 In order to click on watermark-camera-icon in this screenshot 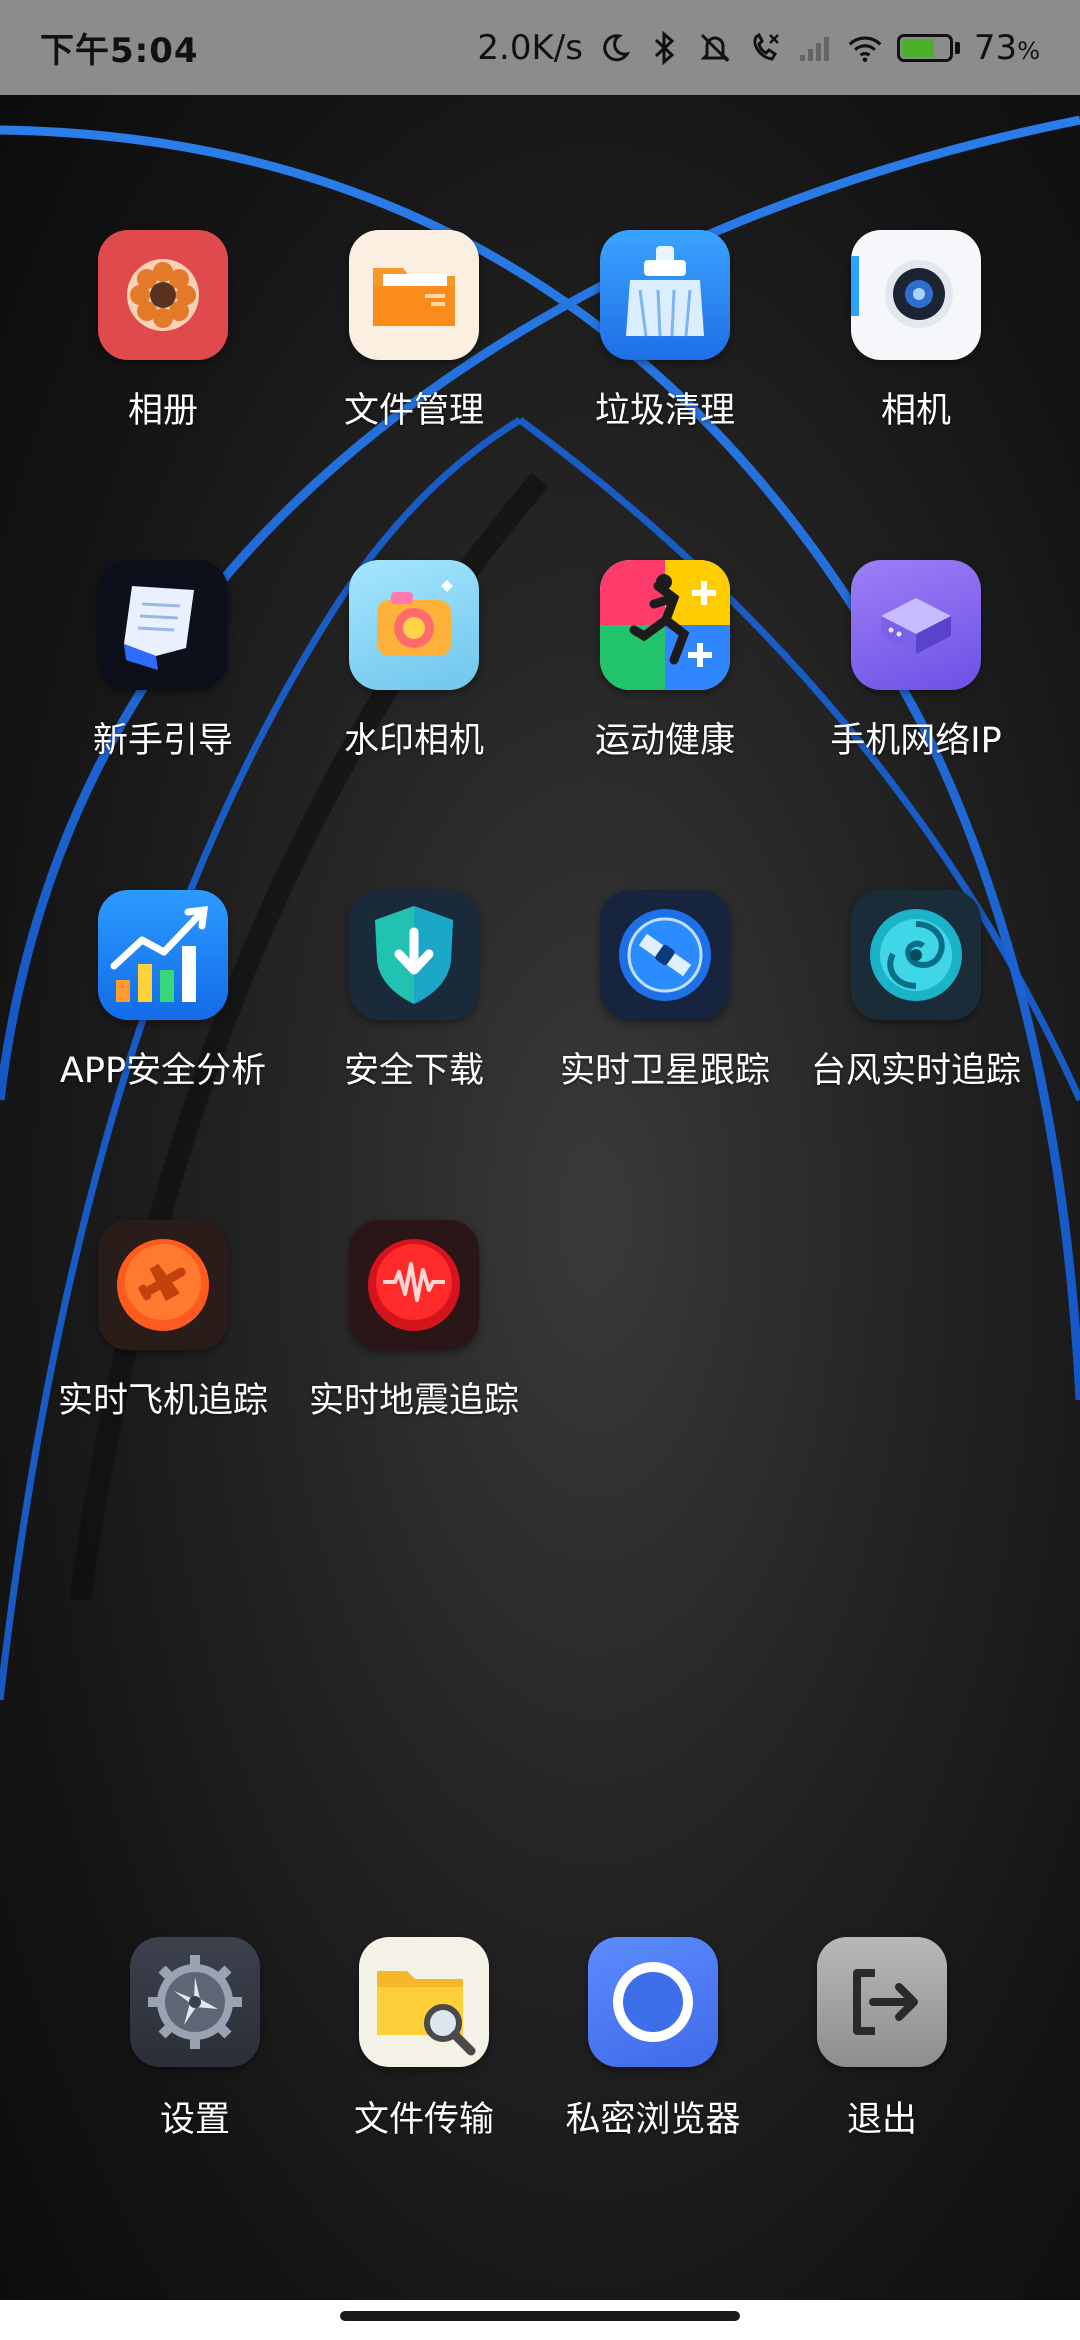, I will do `click(414, 625)`.